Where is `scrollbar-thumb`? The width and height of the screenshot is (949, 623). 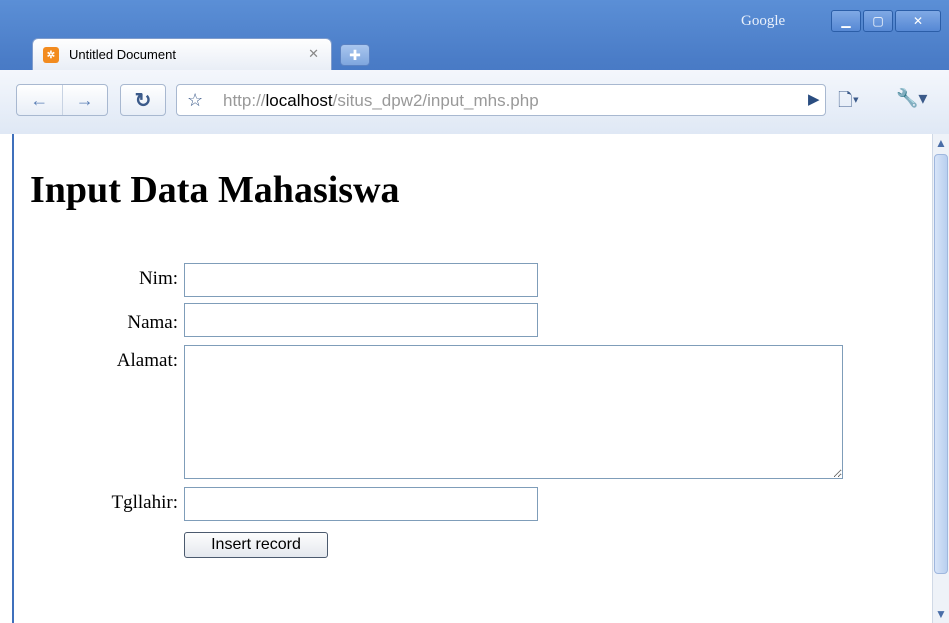 scrollbar-thumb is located at coordinates (941, 364).